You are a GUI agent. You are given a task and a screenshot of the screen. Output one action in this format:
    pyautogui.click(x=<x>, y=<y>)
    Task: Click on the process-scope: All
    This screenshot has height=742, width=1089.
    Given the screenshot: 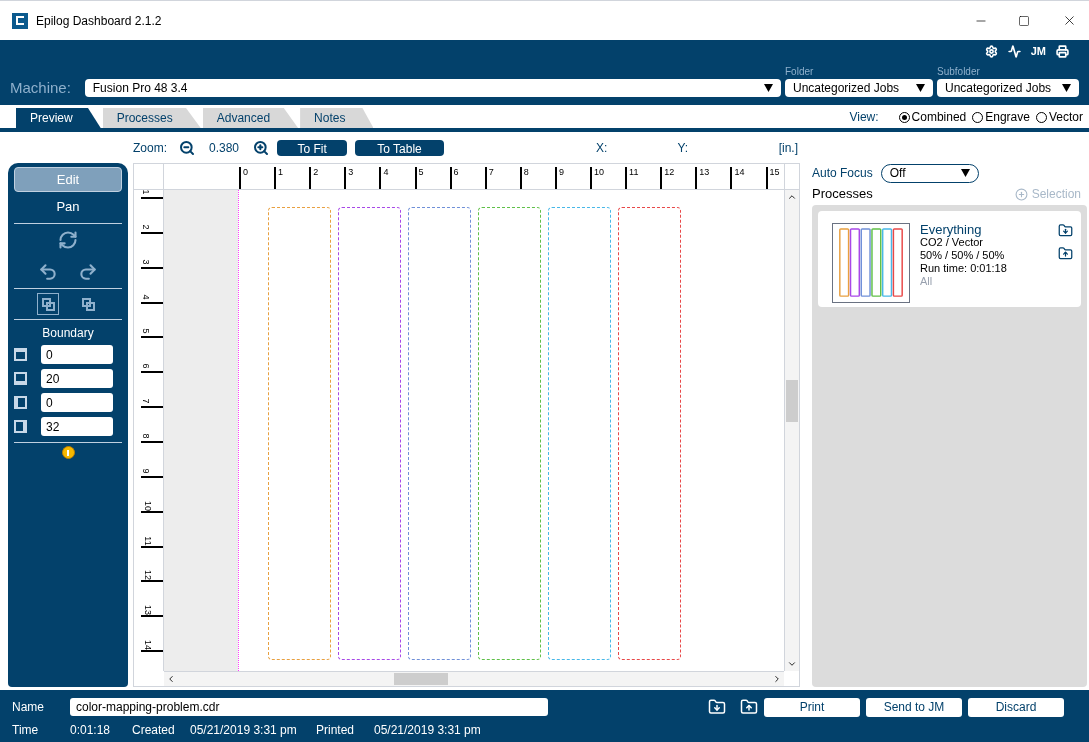 What is the action you would take?
    pyautogui.click(x=927, y=281)
    